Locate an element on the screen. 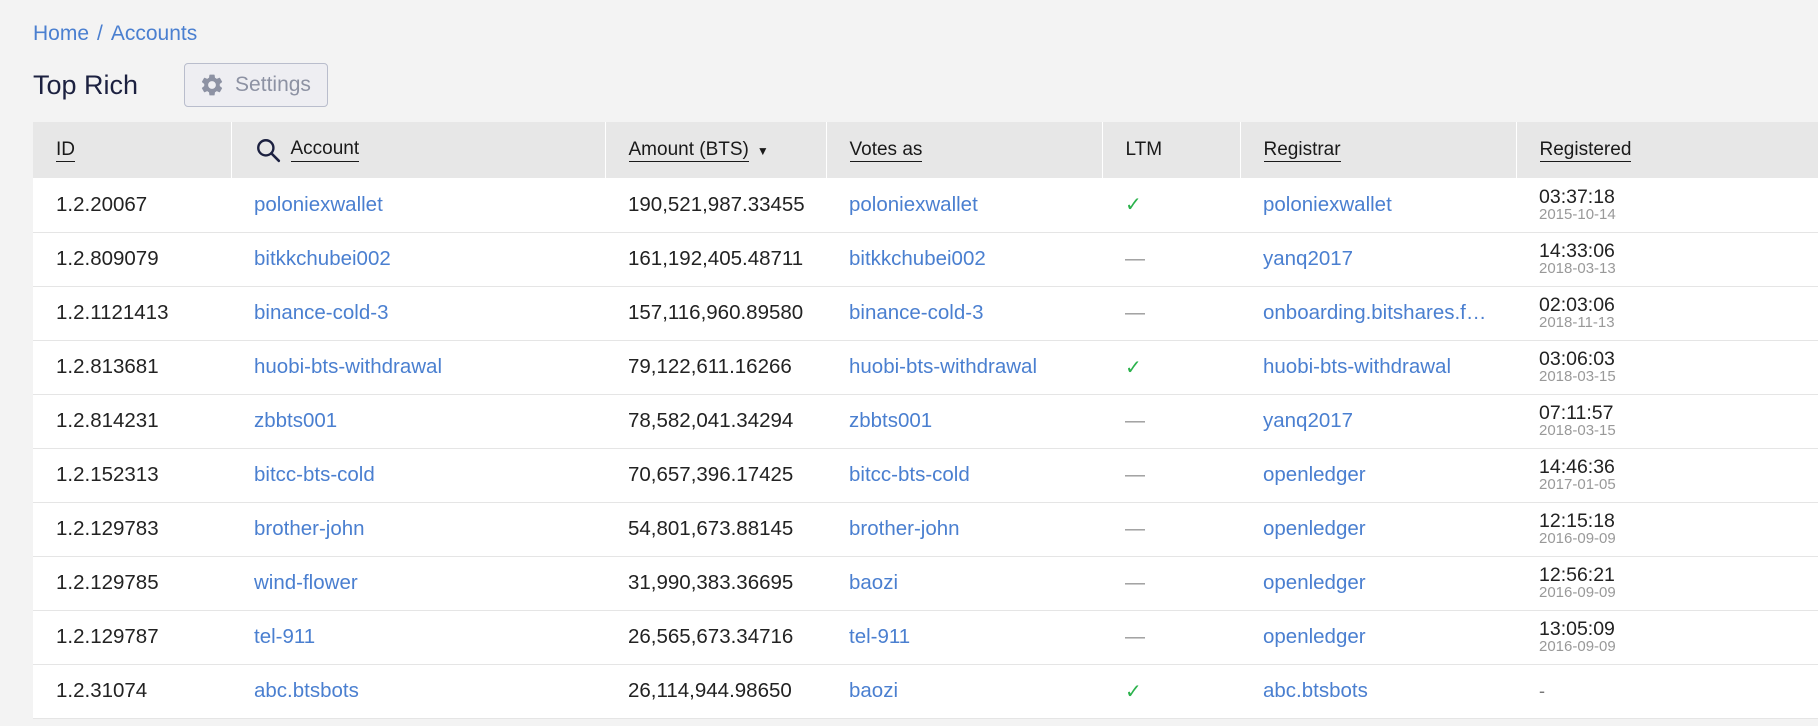 The image size is (1818, 726). col-header-registrar: Registrar is located at coordinates (1378, 150).